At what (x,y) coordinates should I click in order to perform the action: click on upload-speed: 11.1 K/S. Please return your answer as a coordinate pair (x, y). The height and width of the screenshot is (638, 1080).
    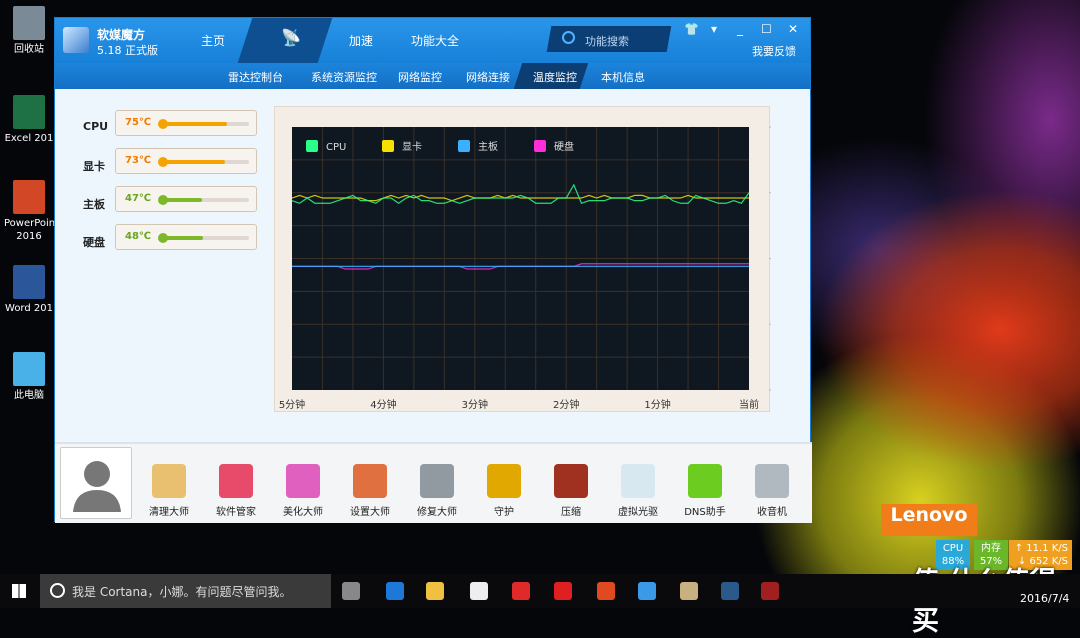
    Looking at the image, I should click on (1047, 548).